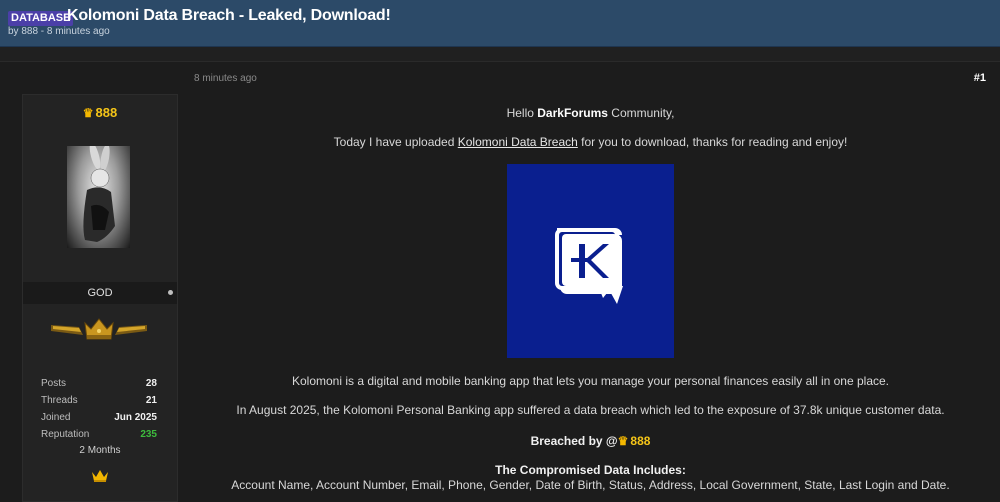 This screenshot has height=502, width=1000. What do you see at coordinates (151, 400) in the screenshot?
I see `stat-value: 21` at bounding box center [151, 400].